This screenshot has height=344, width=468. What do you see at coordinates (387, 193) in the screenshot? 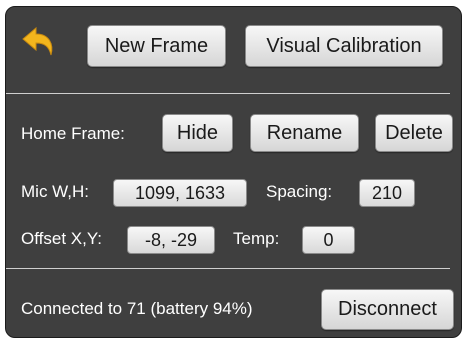
I see `spacing-field: 210` at bounding box center [387, 193].